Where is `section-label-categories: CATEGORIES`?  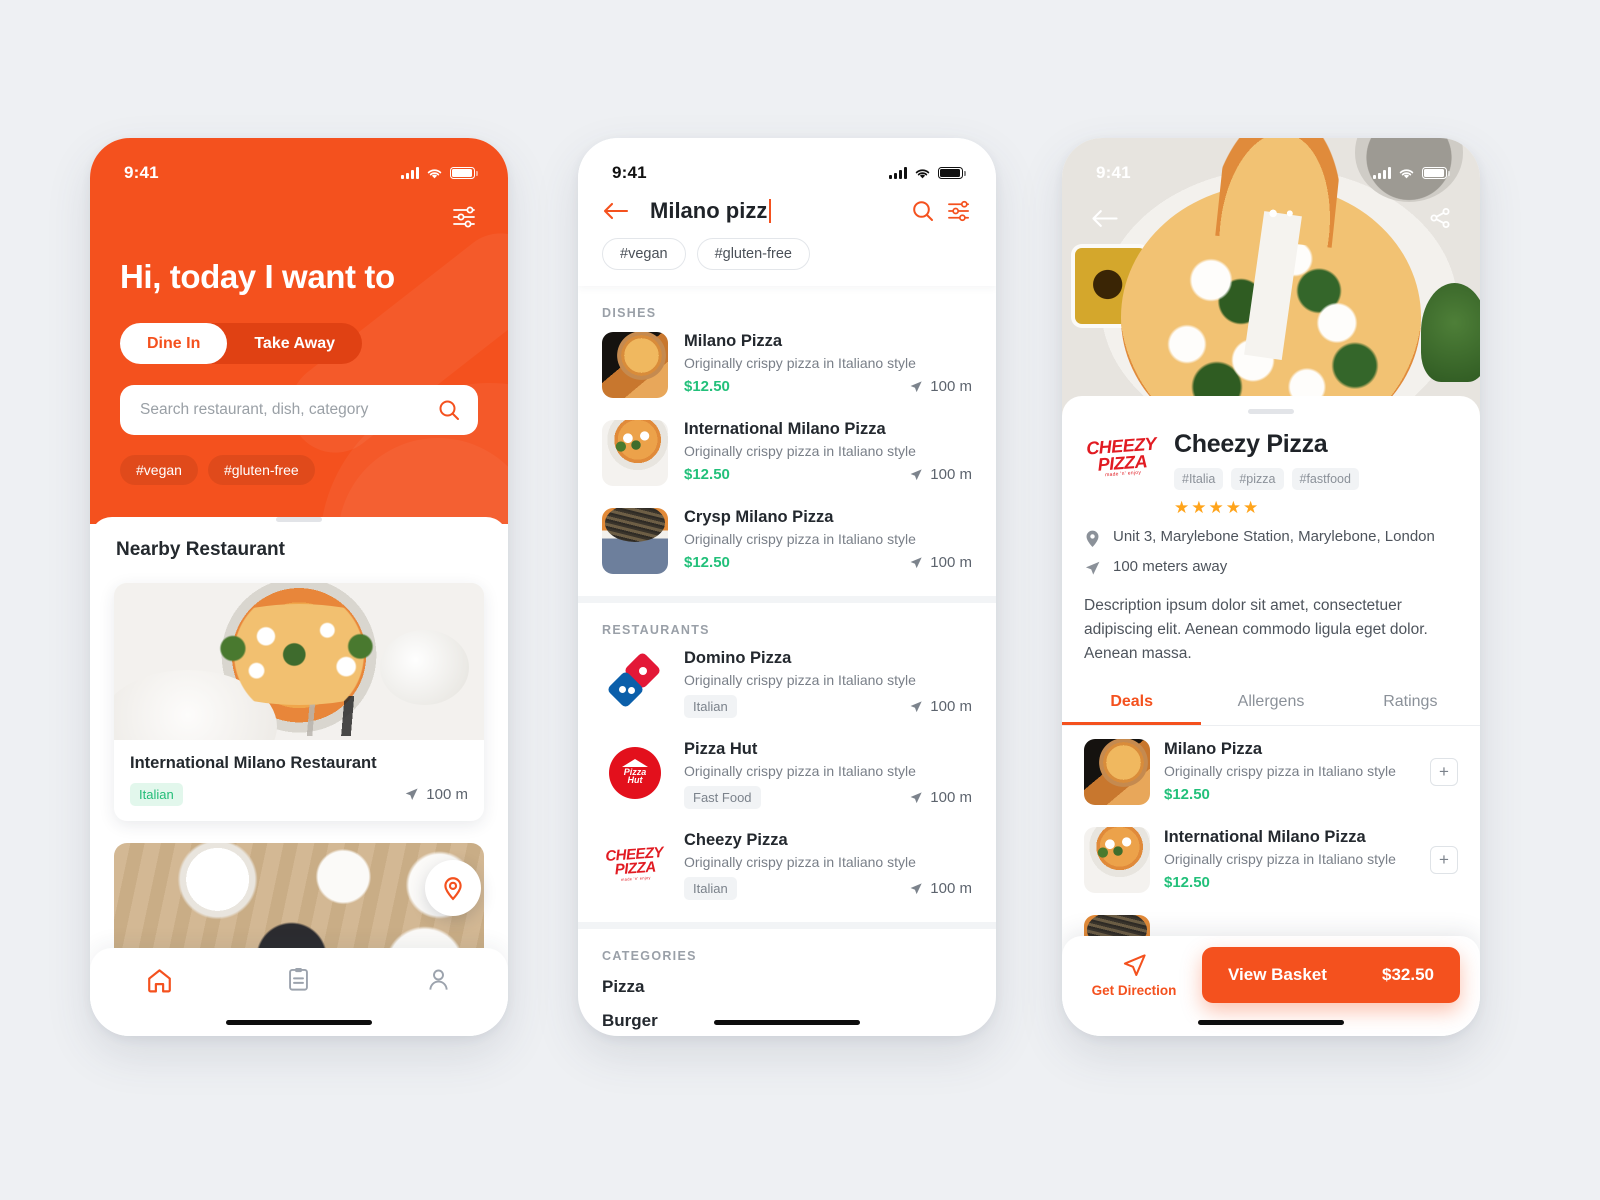
section-label-categories: CATEGORIES is located at coordinates (649, 956).